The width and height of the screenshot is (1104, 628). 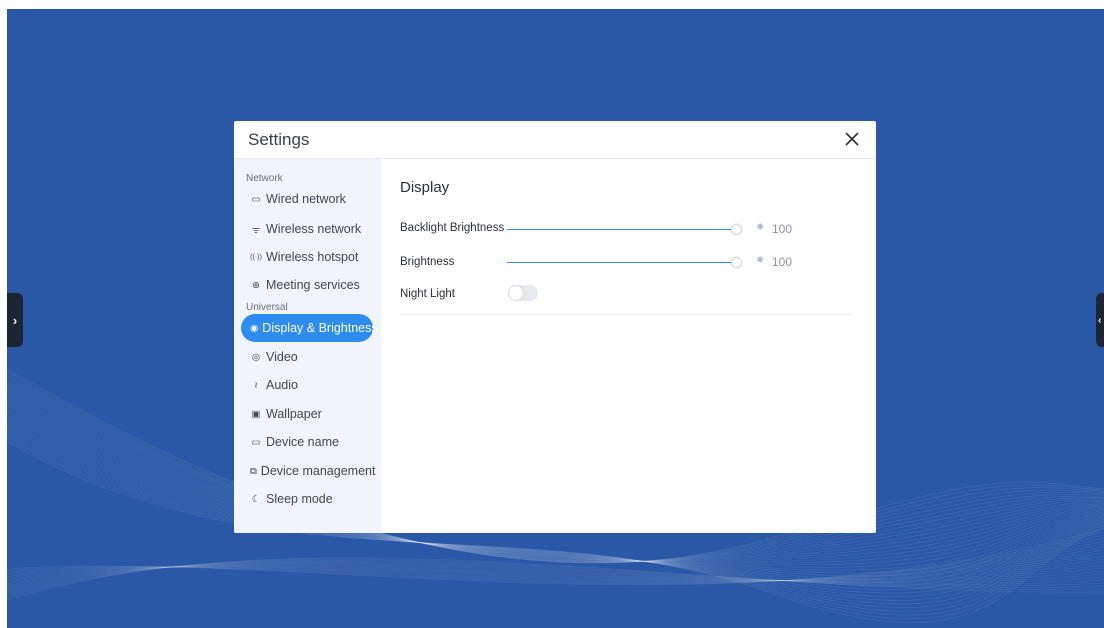 What do you see at coordinates (621, 229) in the screenshot?
I see `backlight-brightness-slider` at bounding box center [621, 229].